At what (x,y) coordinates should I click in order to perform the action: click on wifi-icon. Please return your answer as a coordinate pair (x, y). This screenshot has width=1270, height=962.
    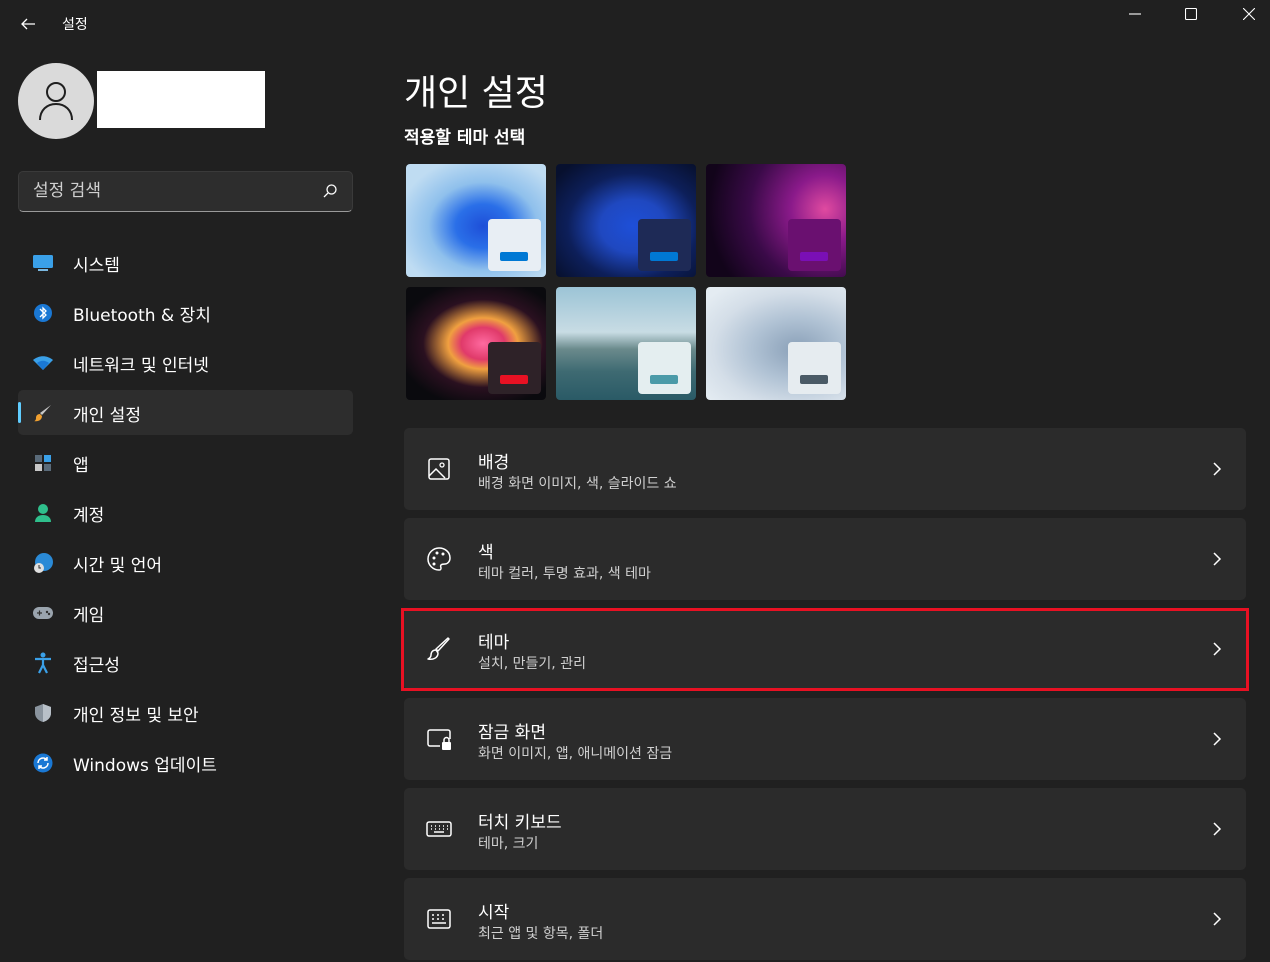
    Looking at the image, I should click on (43, 363).